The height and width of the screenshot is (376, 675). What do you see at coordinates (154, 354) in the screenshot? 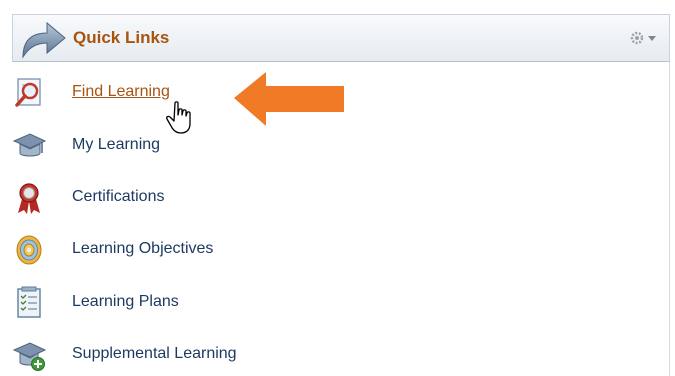
I see `quick-link-label: Supplemental Learning` at bounding box center [154, 354].